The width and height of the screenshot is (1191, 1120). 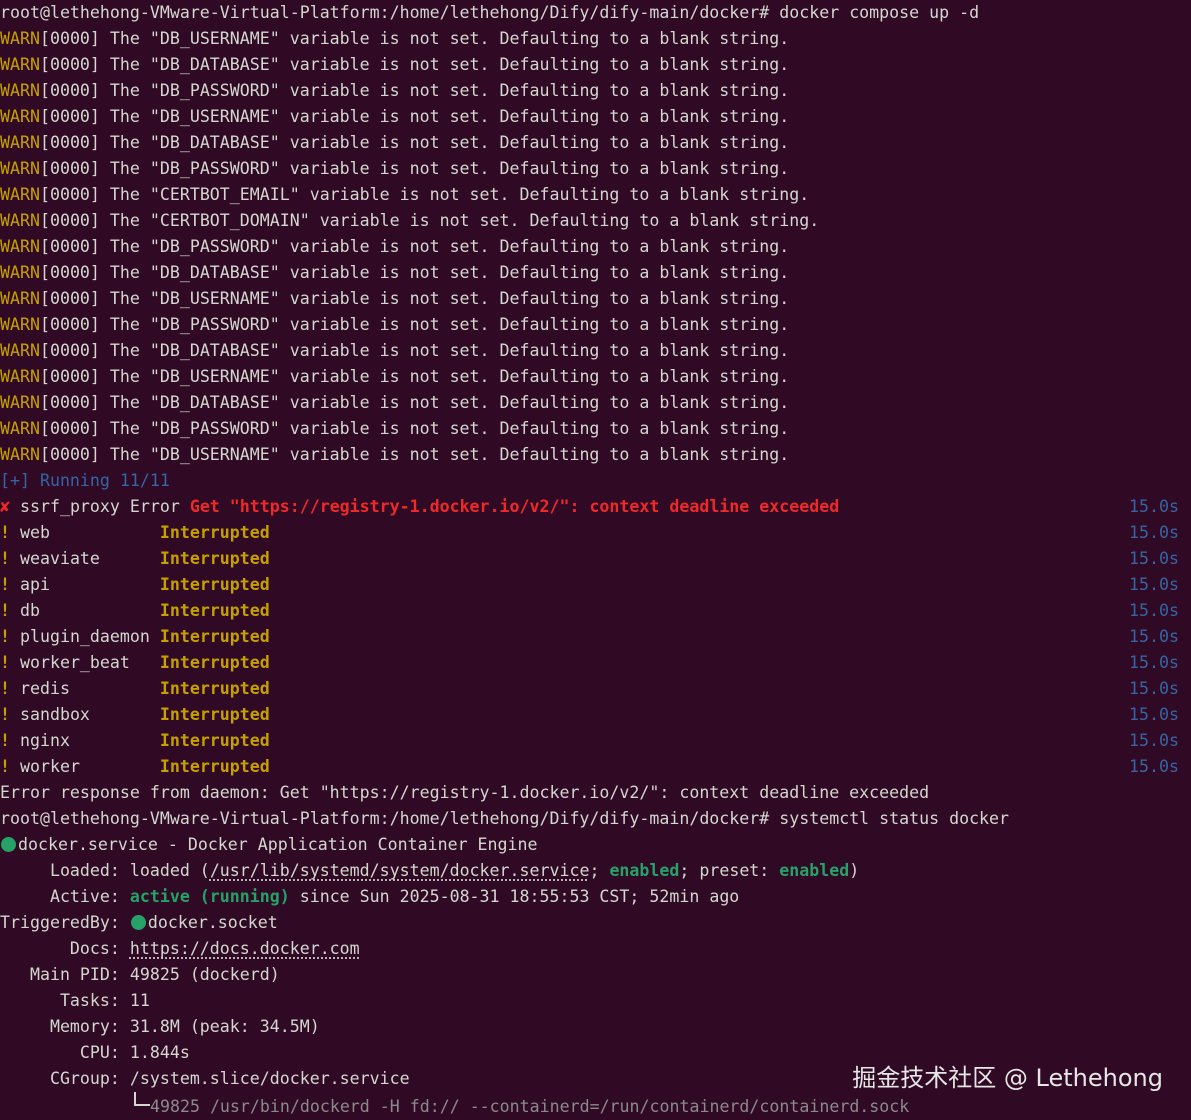 What do you see at coordinates (595, 767) in the screenshot?
I see `service-row: ! worker Interrupted 15.0s` at bounding box center [595, 767].